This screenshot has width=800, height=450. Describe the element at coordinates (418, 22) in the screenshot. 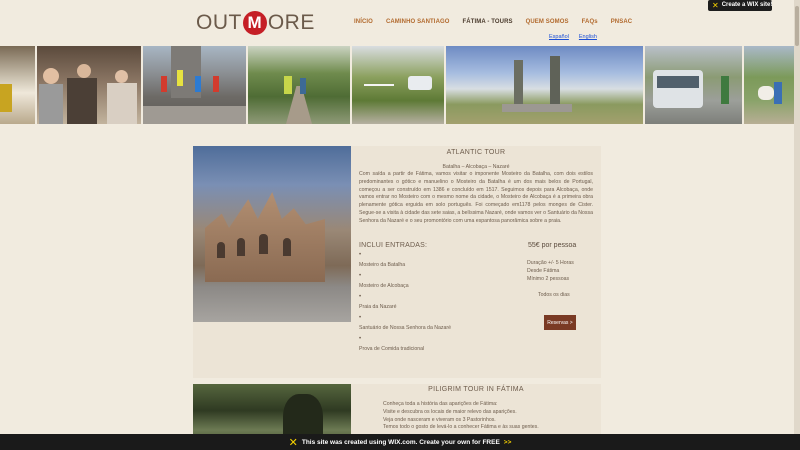

I see `nav-caminho-santiago: CAMINHO SANTIAGO` at that location.